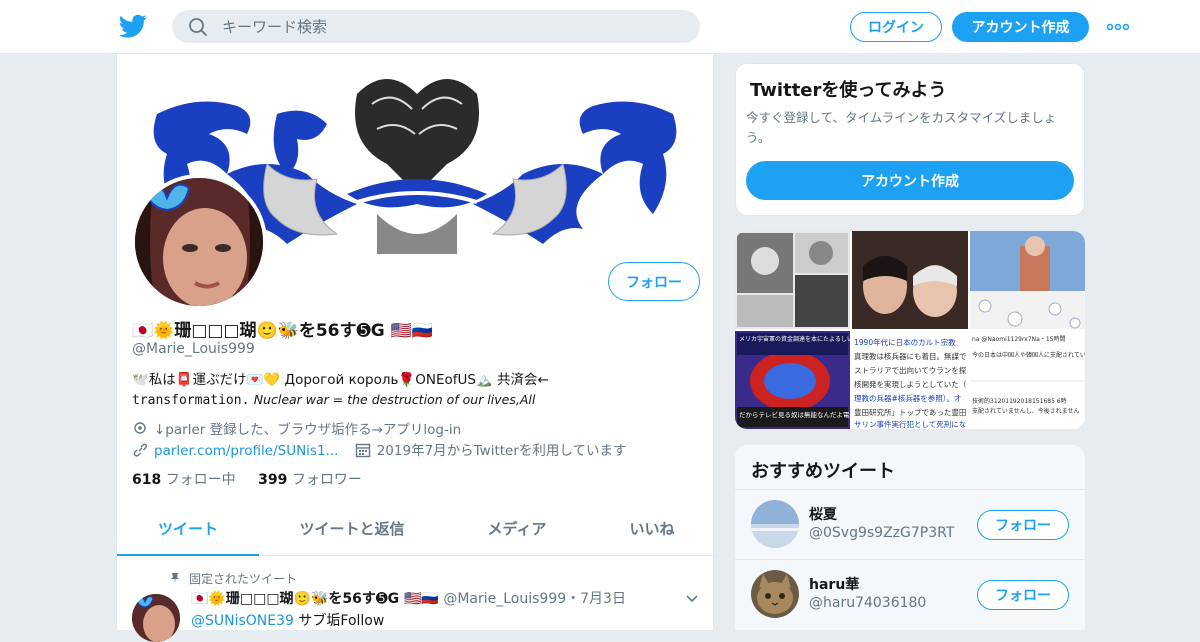 This screenshot has height=642, width=1200. I want to click on bio-mono-text: transformation., so click(191, 400).